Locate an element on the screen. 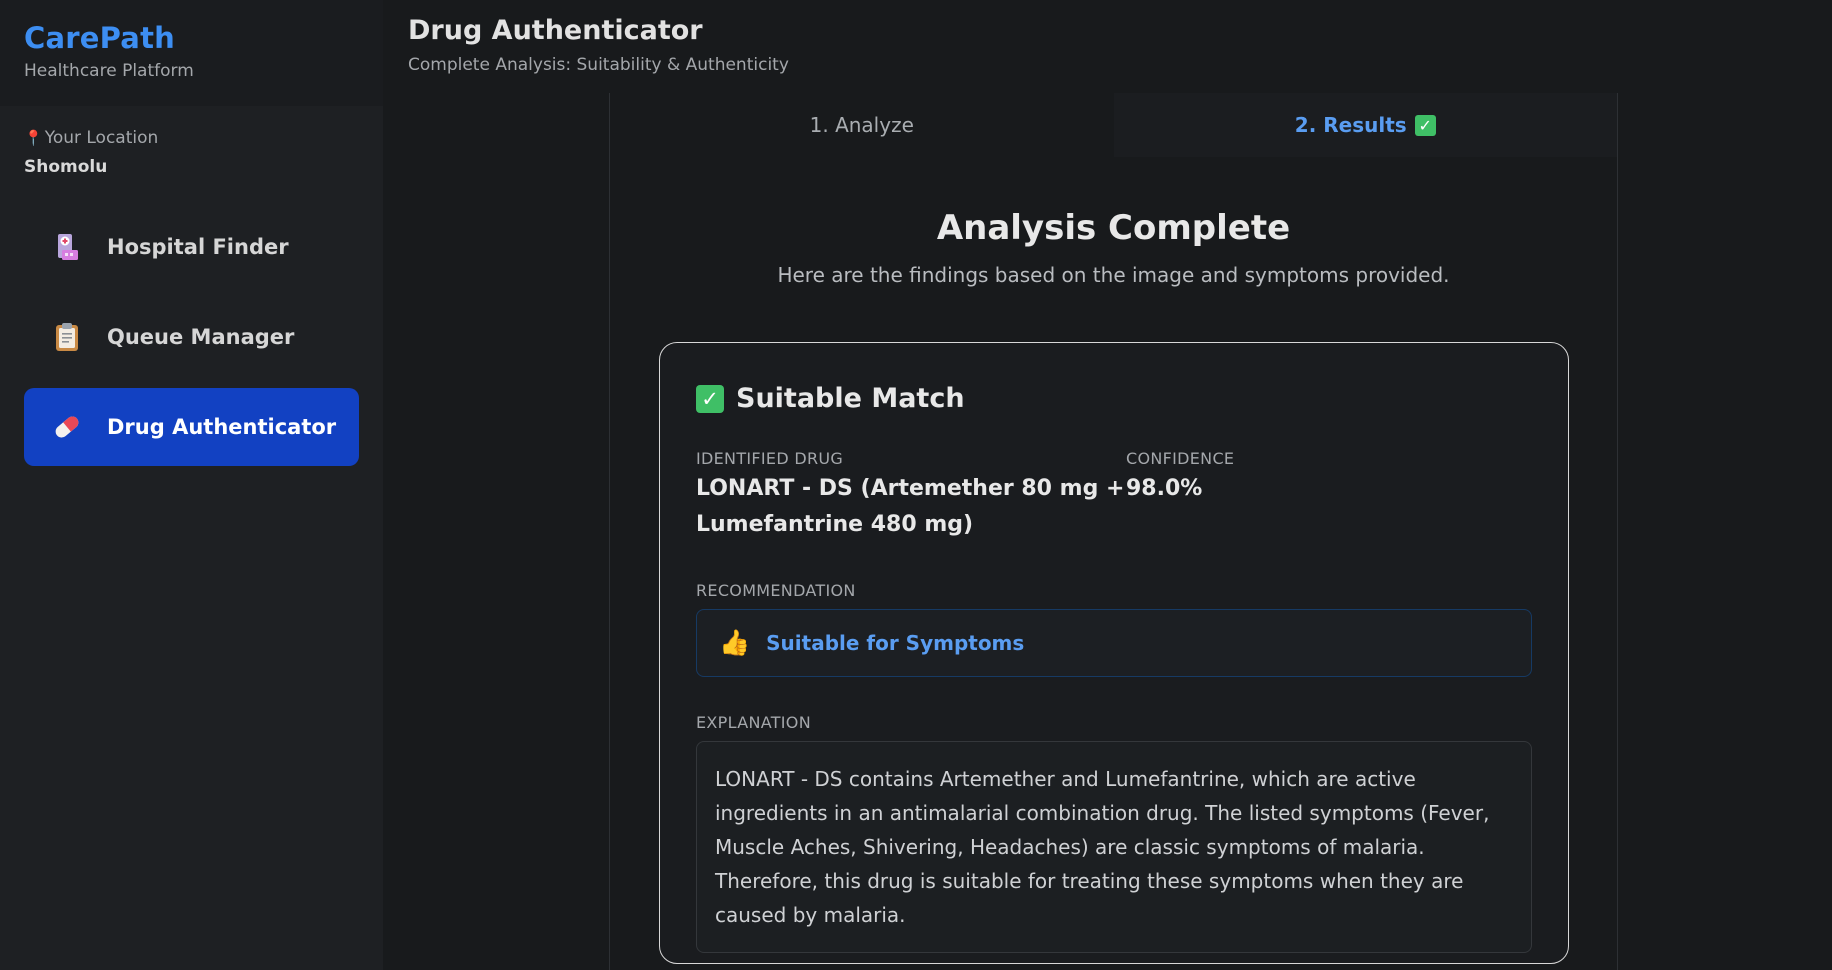 Image resolution: width=1832 pixels, height=970 pixels. hospital-icon is located at coordinates (67, 247).